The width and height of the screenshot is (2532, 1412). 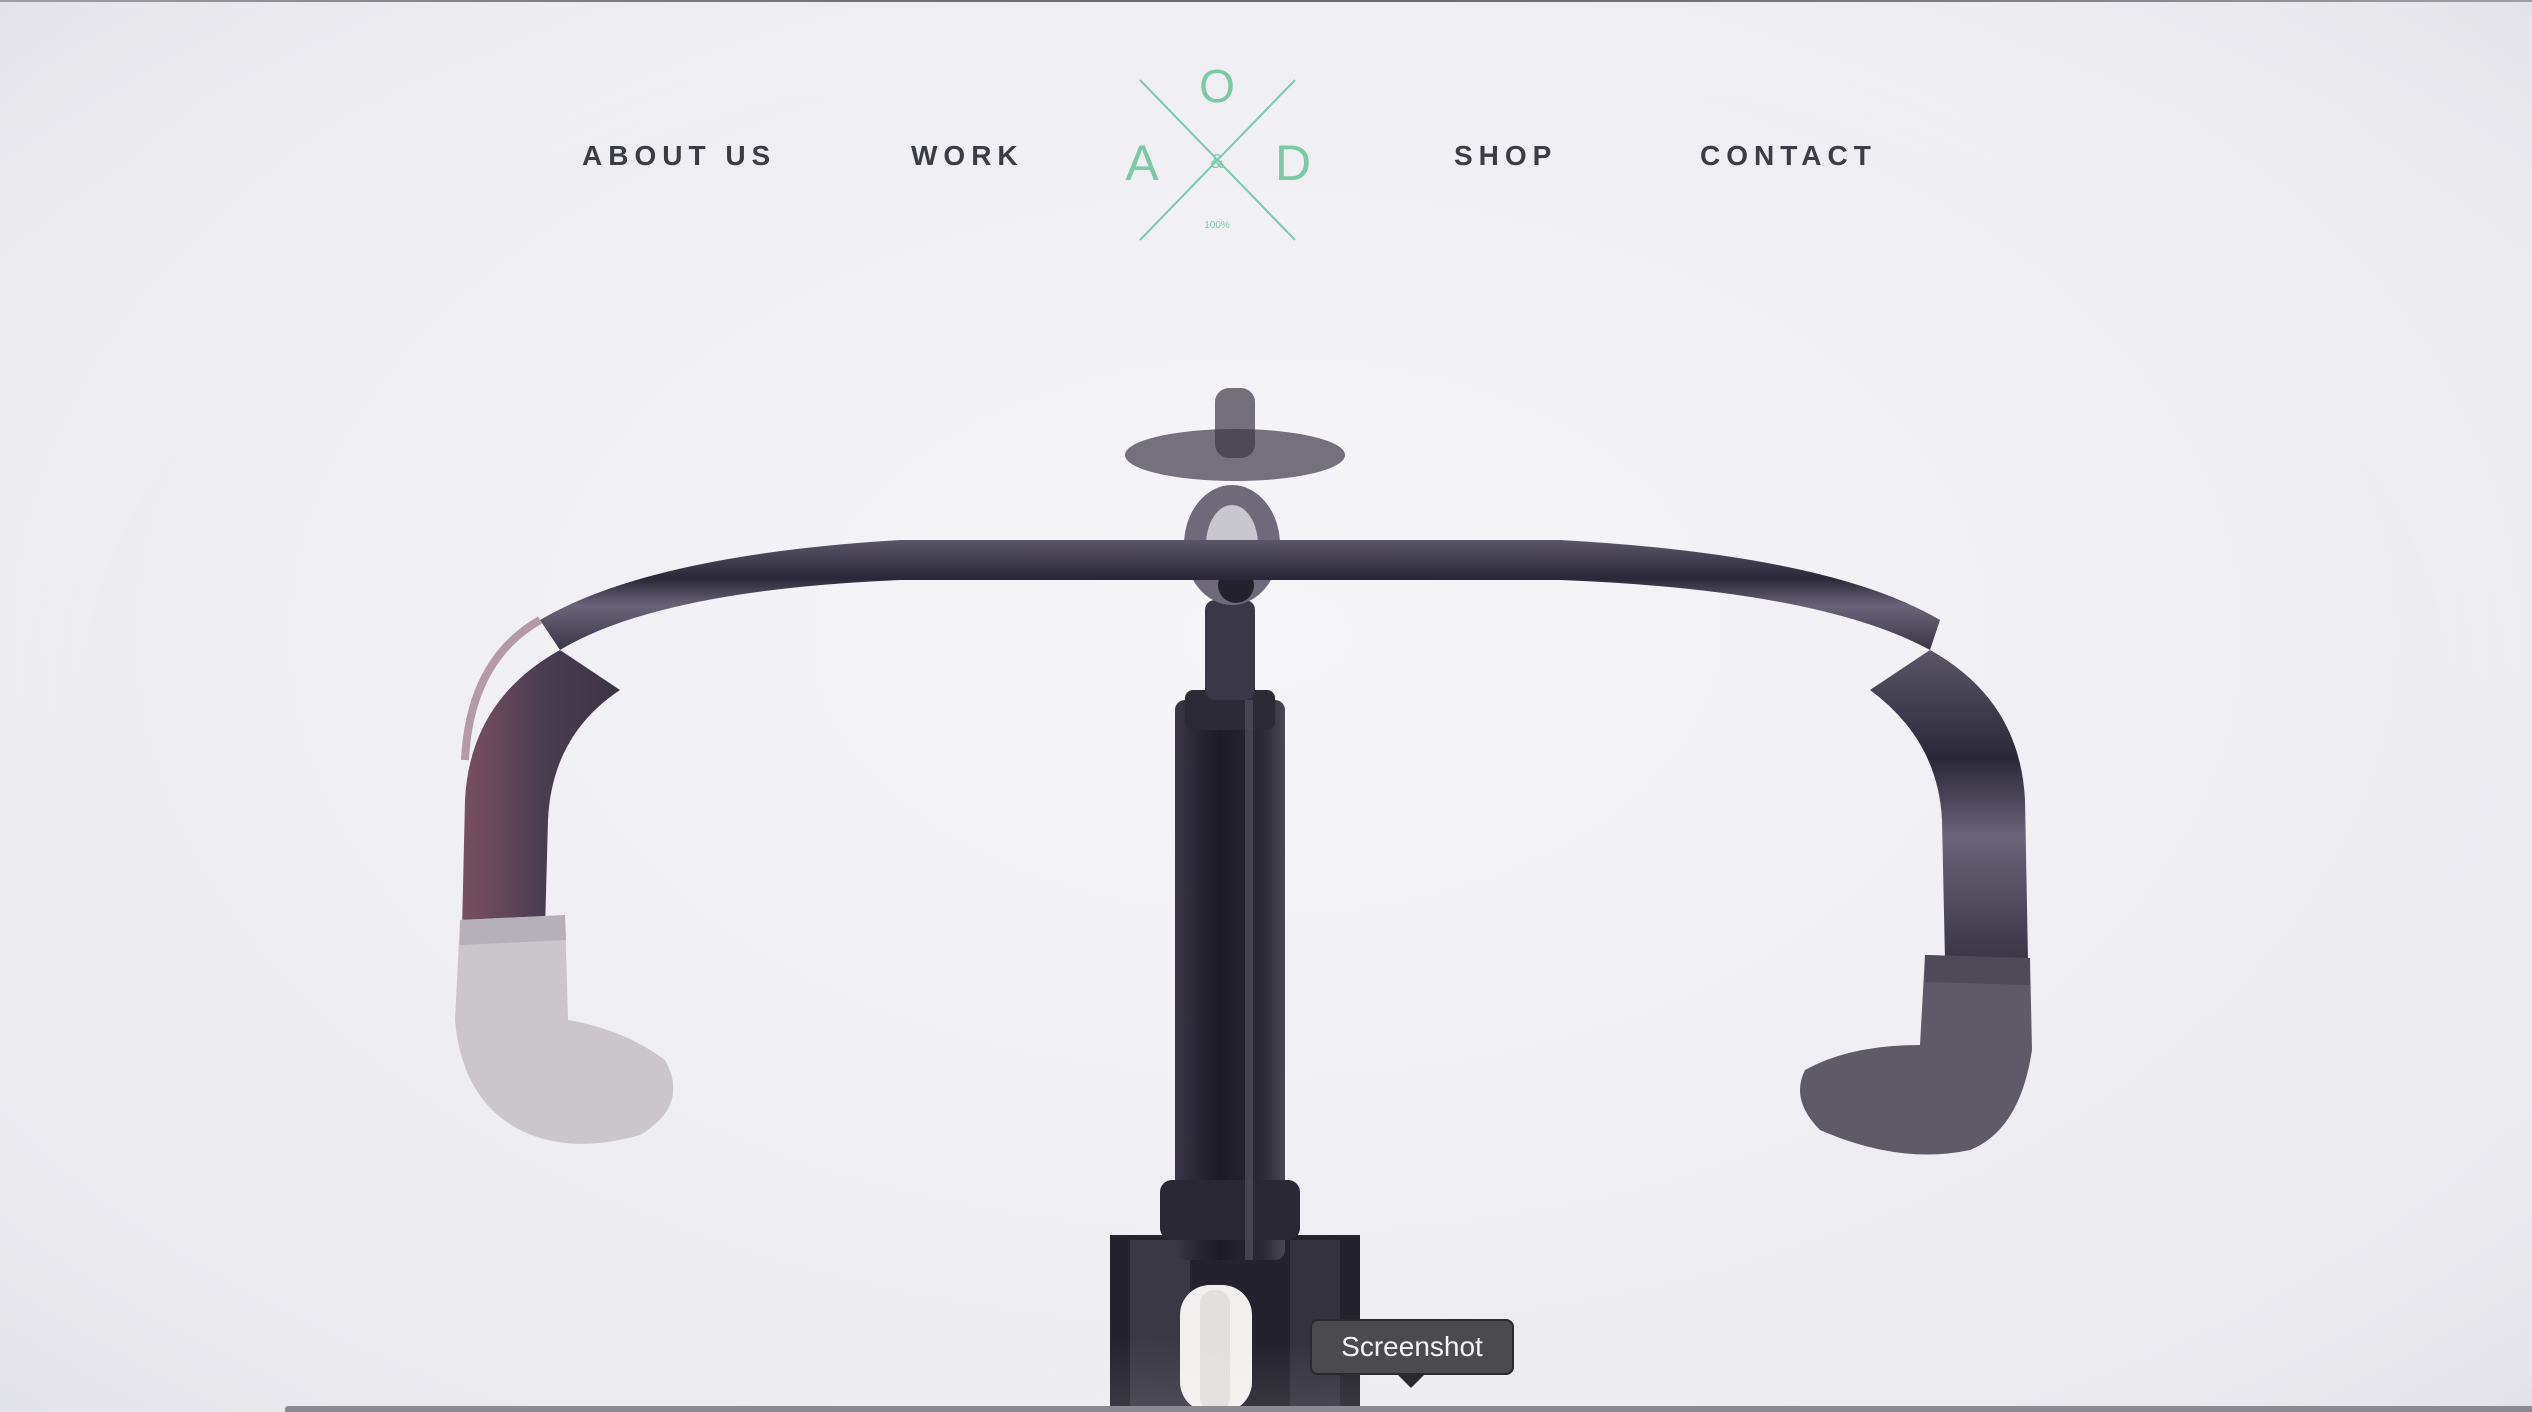 I want to click on nav-about-us-link: ABOUT US, so click(x=679, y=156).